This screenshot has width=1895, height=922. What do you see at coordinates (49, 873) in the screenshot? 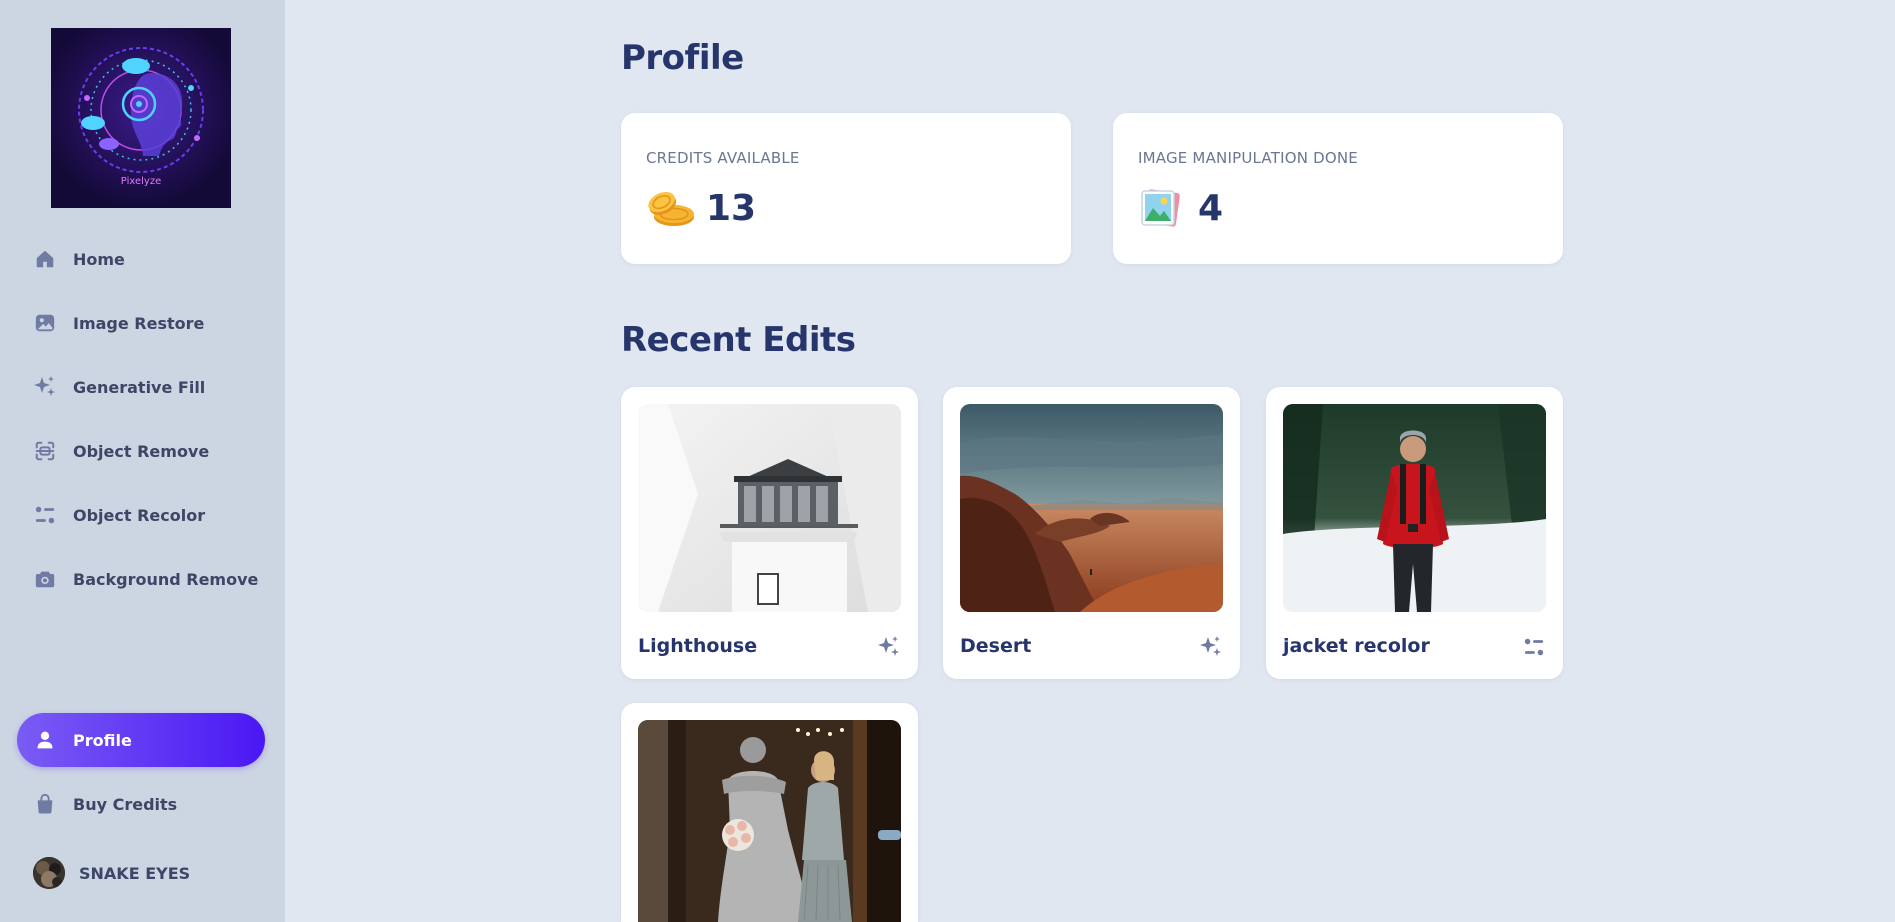
I see `avatar` at bounding box center [49, 873].